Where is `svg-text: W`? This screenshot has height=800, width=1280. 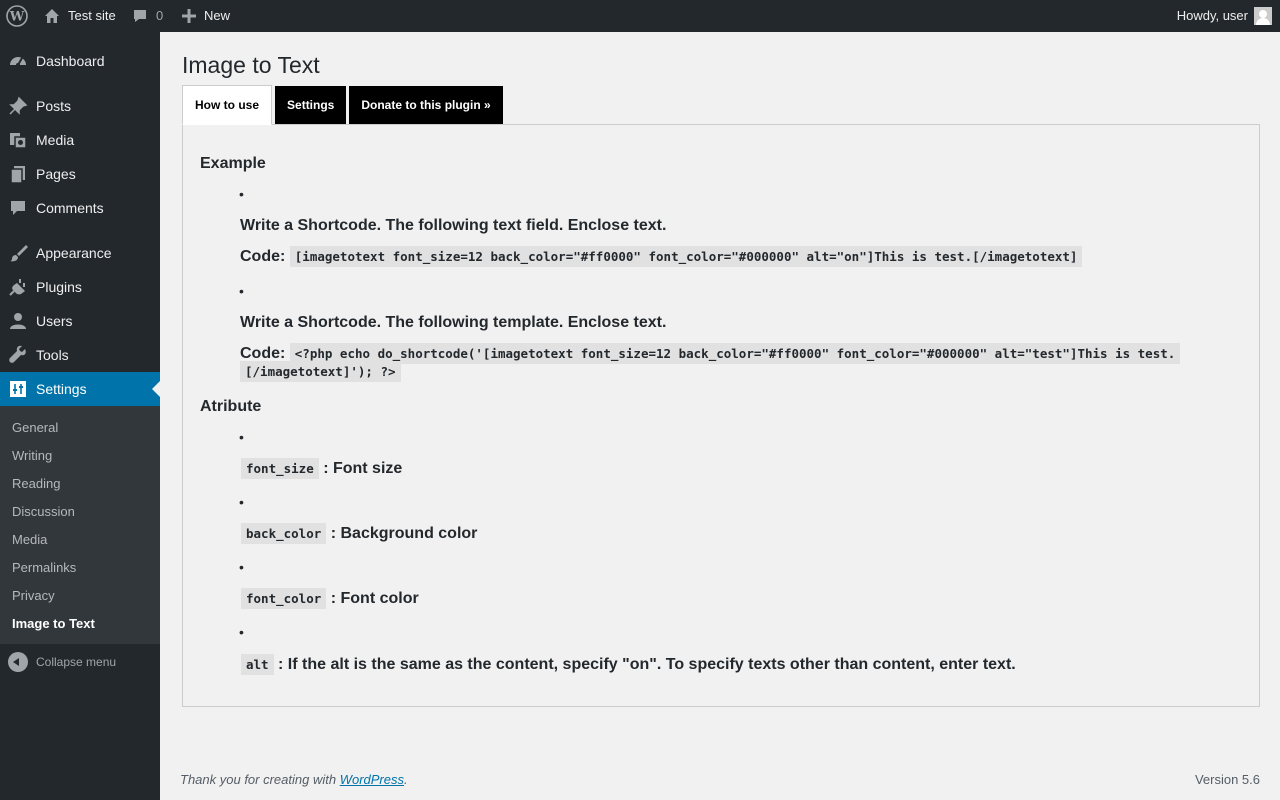
svg-text: W is located at coordinates (17, 17).